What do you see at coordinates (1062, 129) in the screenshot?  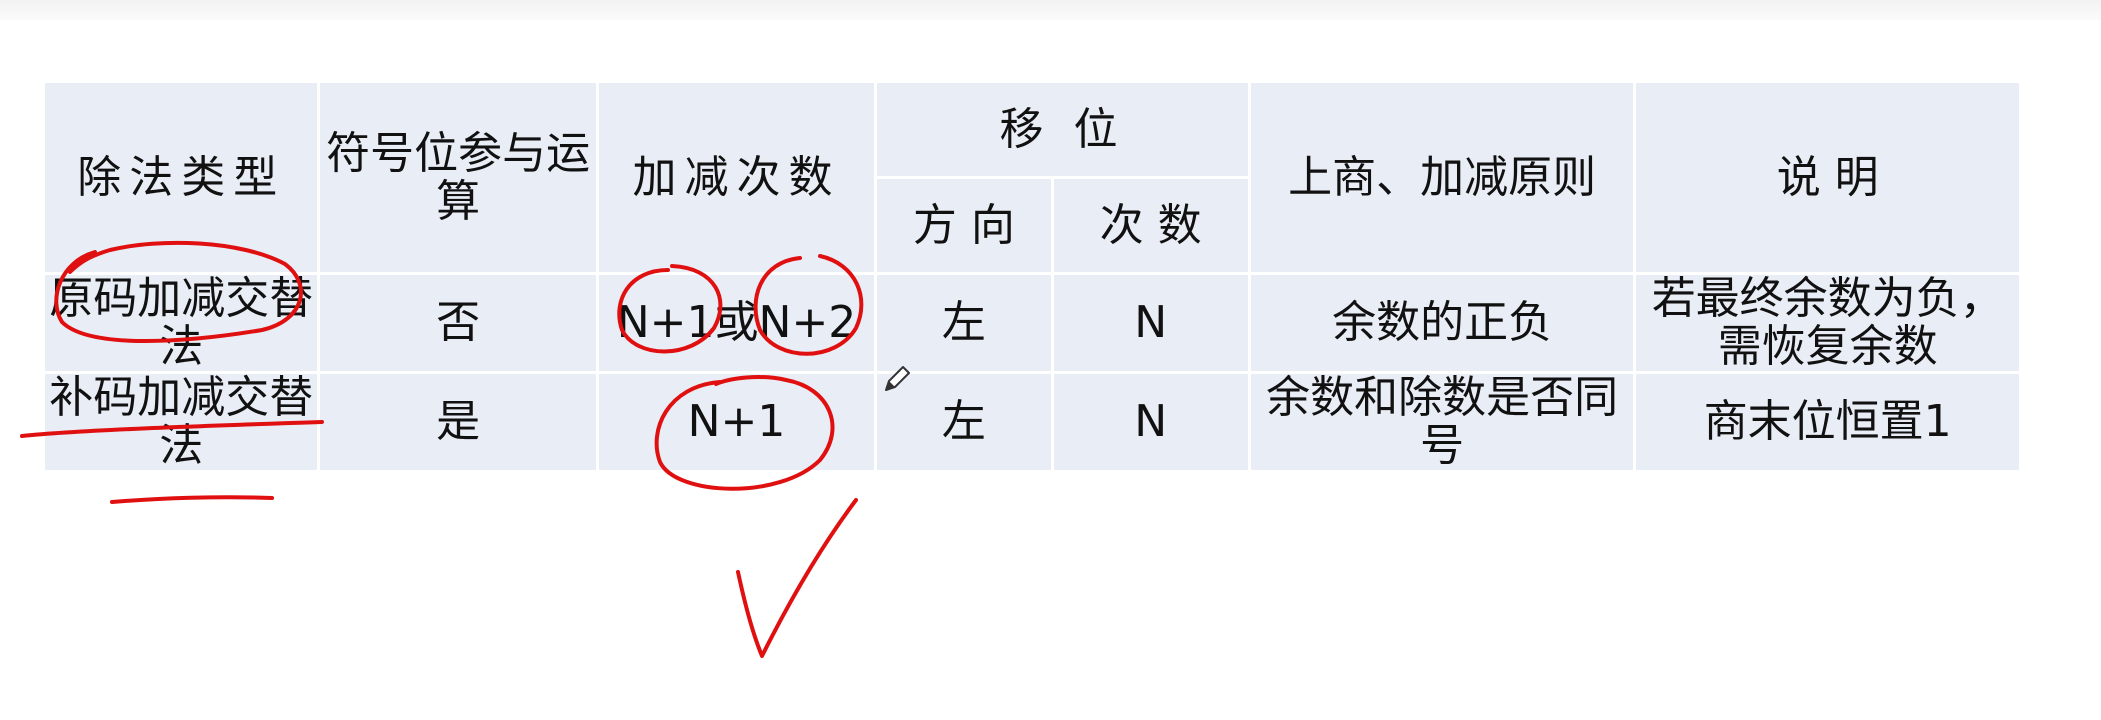 I see `header-shift: 移 位` at bounding box center [1062, 129].